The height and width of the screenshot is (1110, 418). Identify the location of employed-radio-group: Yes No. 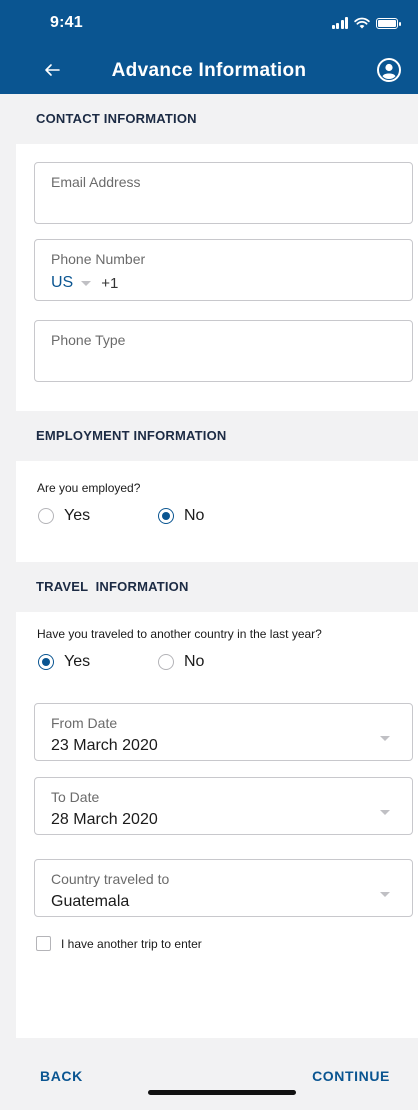
(121, 516).